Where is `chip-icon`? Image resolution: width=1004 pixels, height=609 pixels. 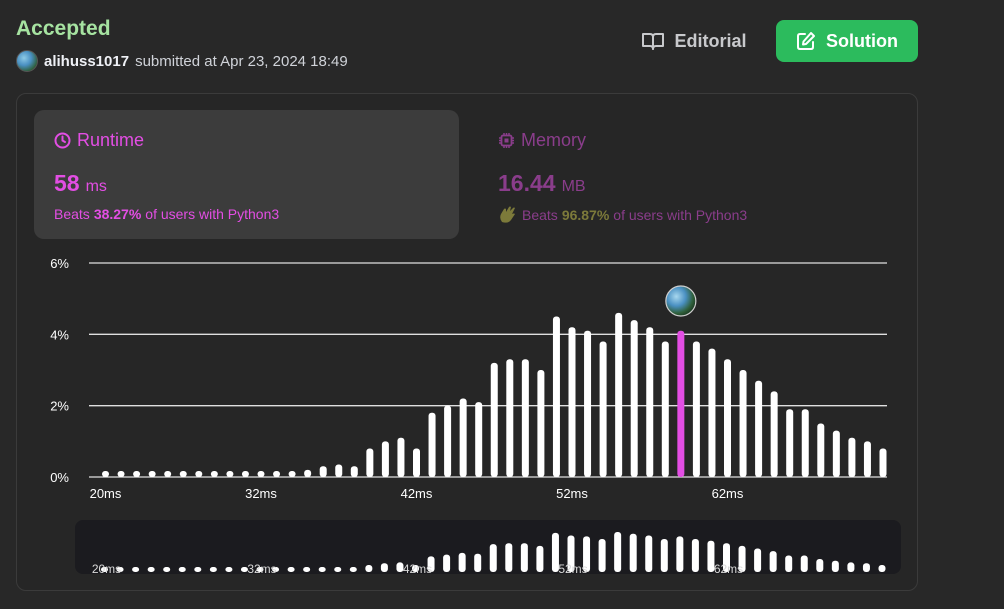
chip-icon is located at coordinates (506, 140).